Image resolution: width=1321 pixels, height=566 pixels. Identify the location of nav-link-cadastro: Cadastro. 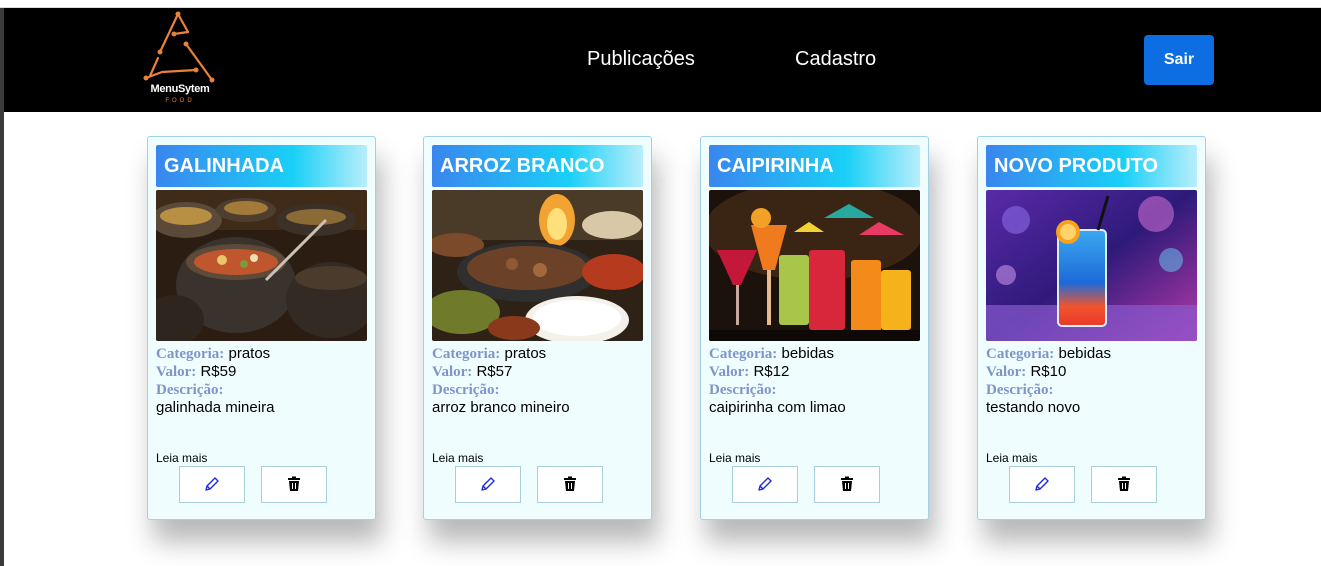
(835, 59).